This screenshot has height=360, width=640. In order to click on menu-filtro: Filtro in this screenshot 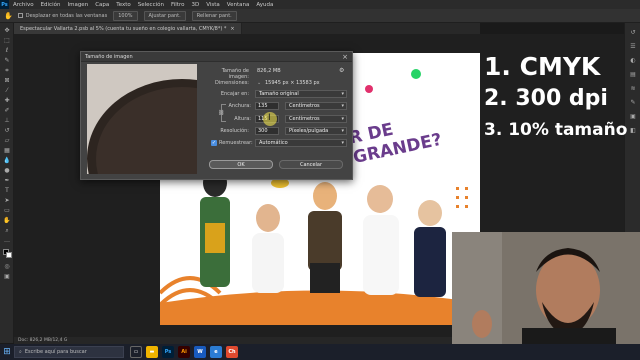, I will do `click(177, 5)`.